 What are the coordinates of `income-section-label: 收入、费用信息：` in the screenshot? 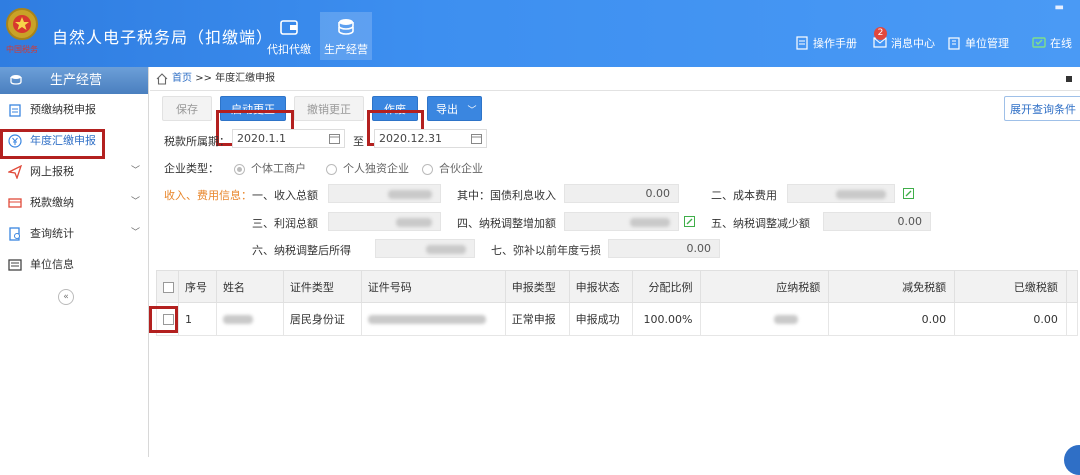 It's located at (208, 195).